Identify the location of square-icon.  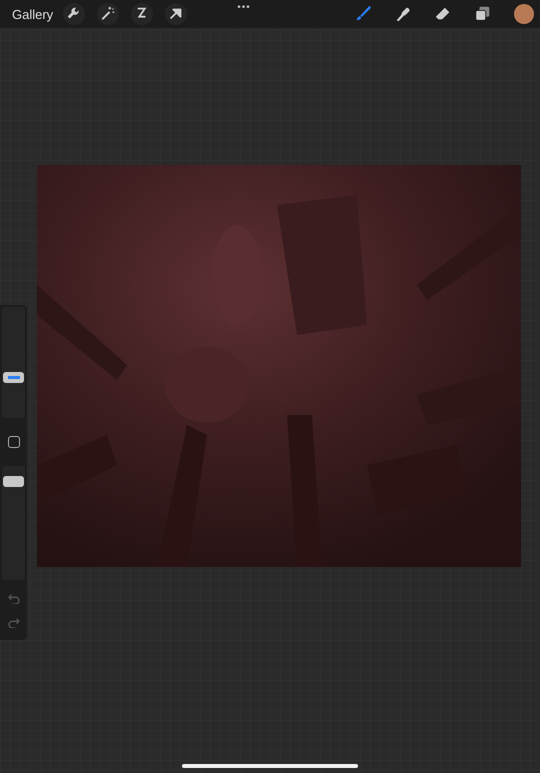
(14, 442).